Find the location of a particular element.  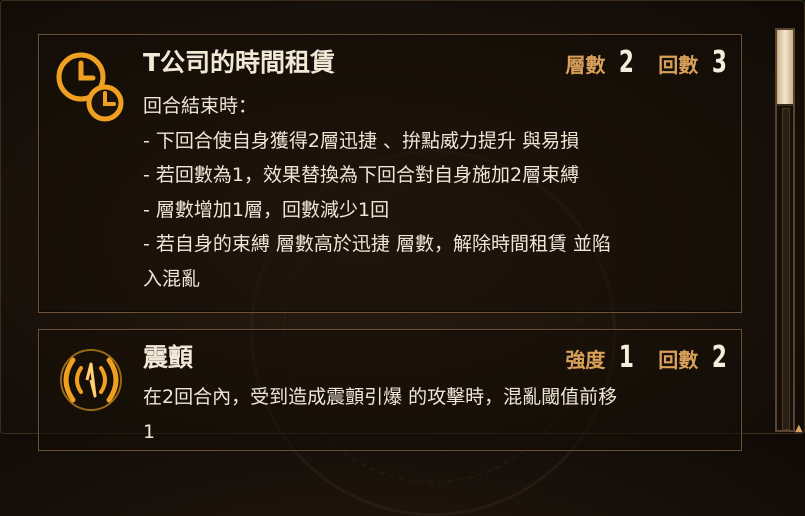

corner-arrow-icon: ▲ is located at coordinates (799, 428).